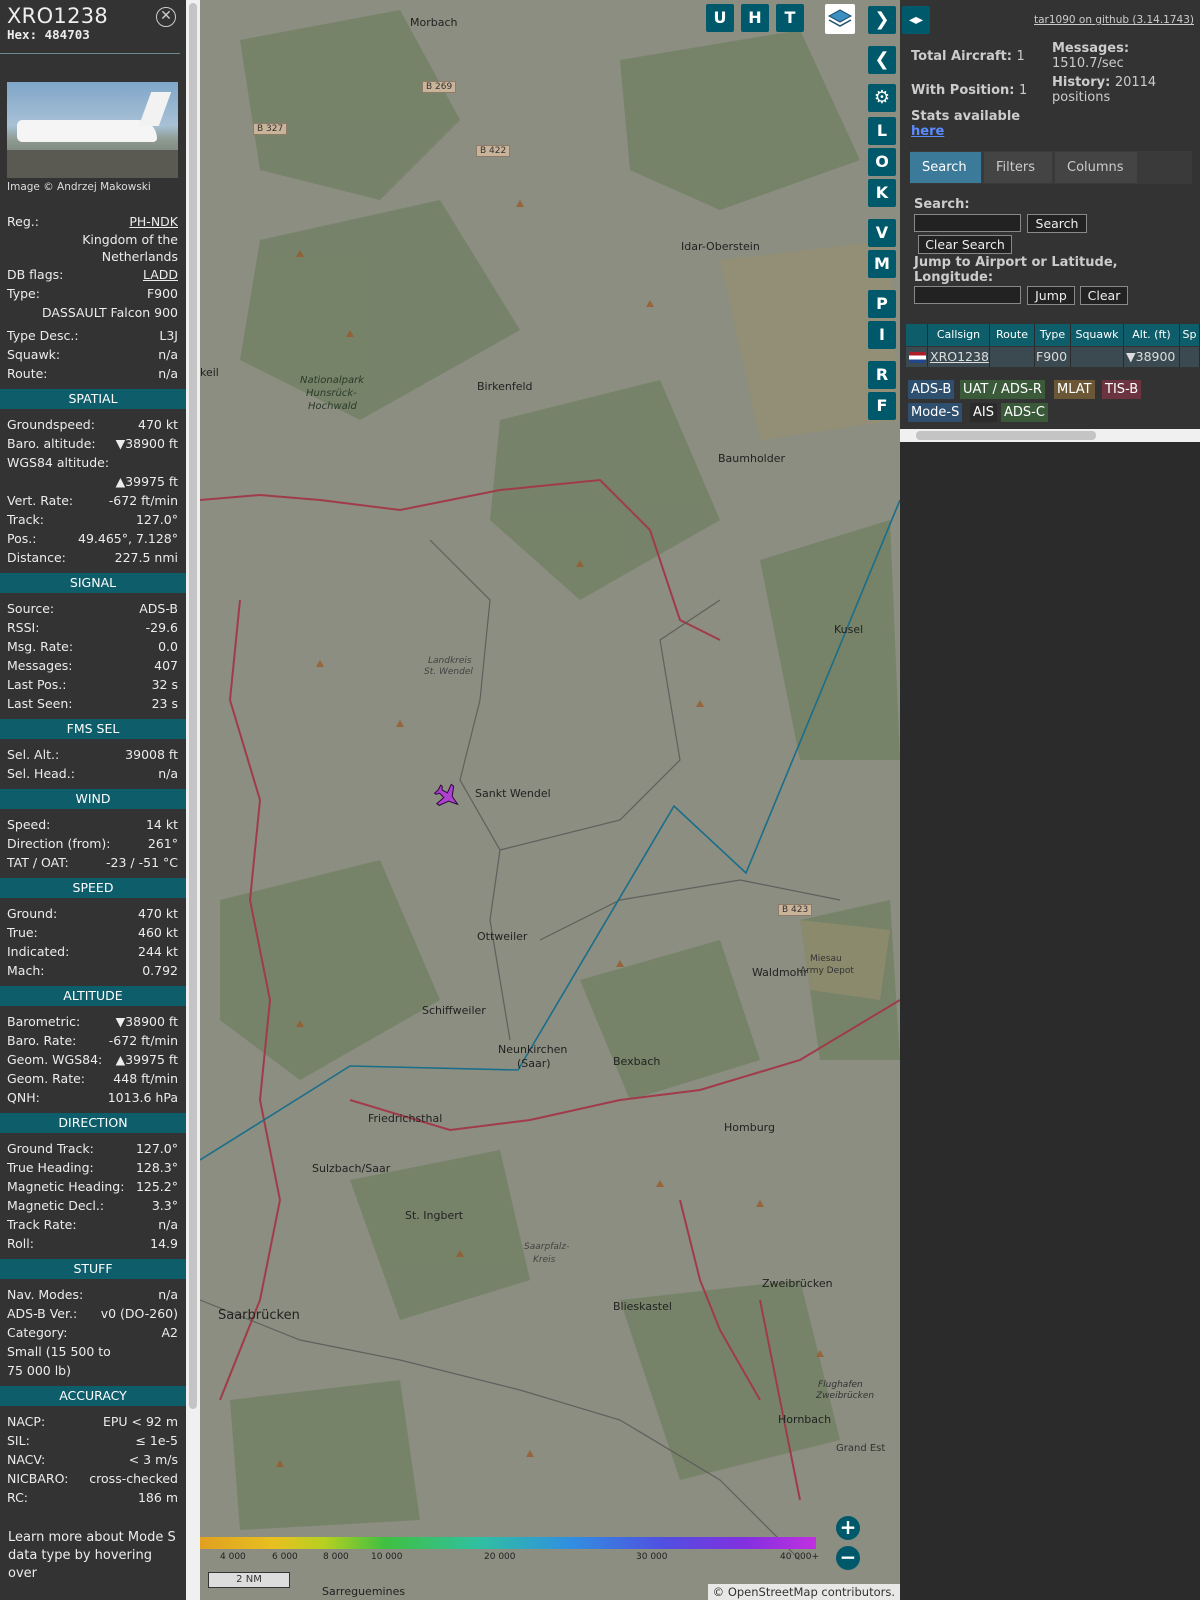  Describe the element at coordinates (454, 1010) in the screenshot. I see `place-schiffweiler: Schiffweiler` at that location.